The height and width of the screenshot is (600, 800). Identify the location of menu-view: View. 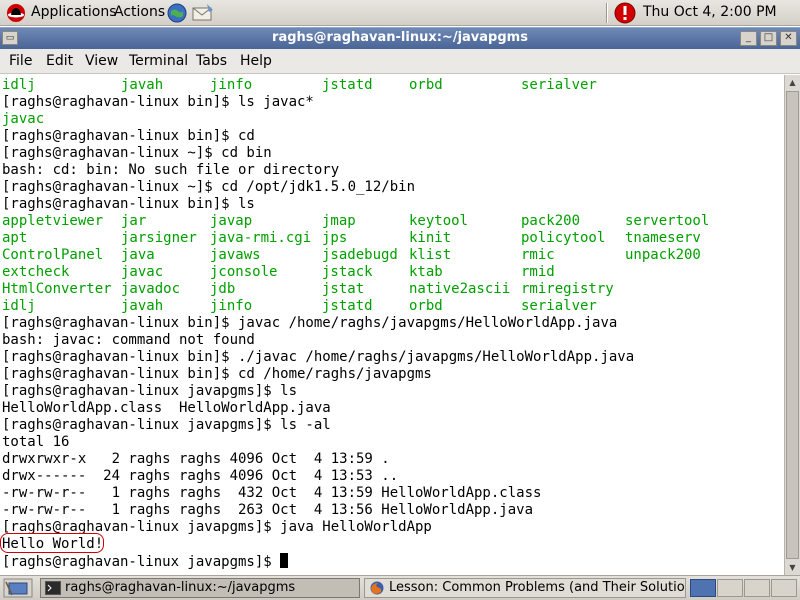
(101, 61).